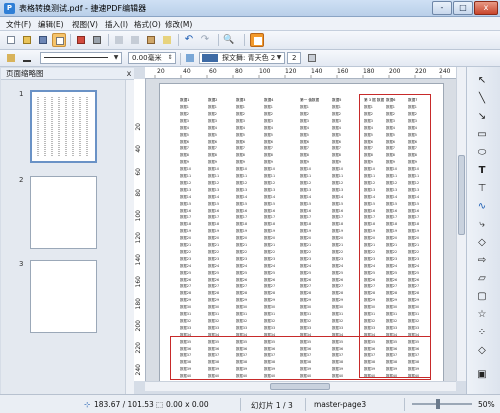  Describe the element at coordinates (306, 279) in the screenshot. I see `table-cell: 数据26` at that location.